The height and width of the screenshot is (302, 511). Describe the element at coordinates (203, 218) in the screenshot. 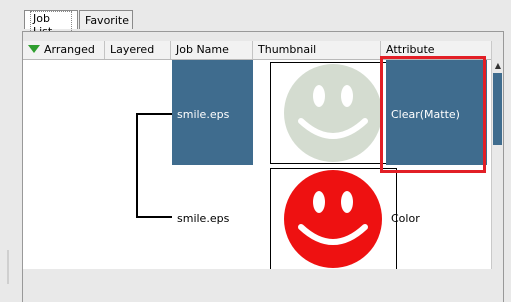

I see `table-row-2-job-name: smile.eps` at that location.